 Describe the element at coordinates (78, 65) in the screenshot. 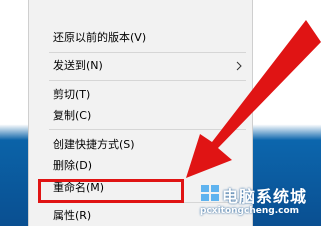

I see `menu-item-label: 发送到(N)` at that location.